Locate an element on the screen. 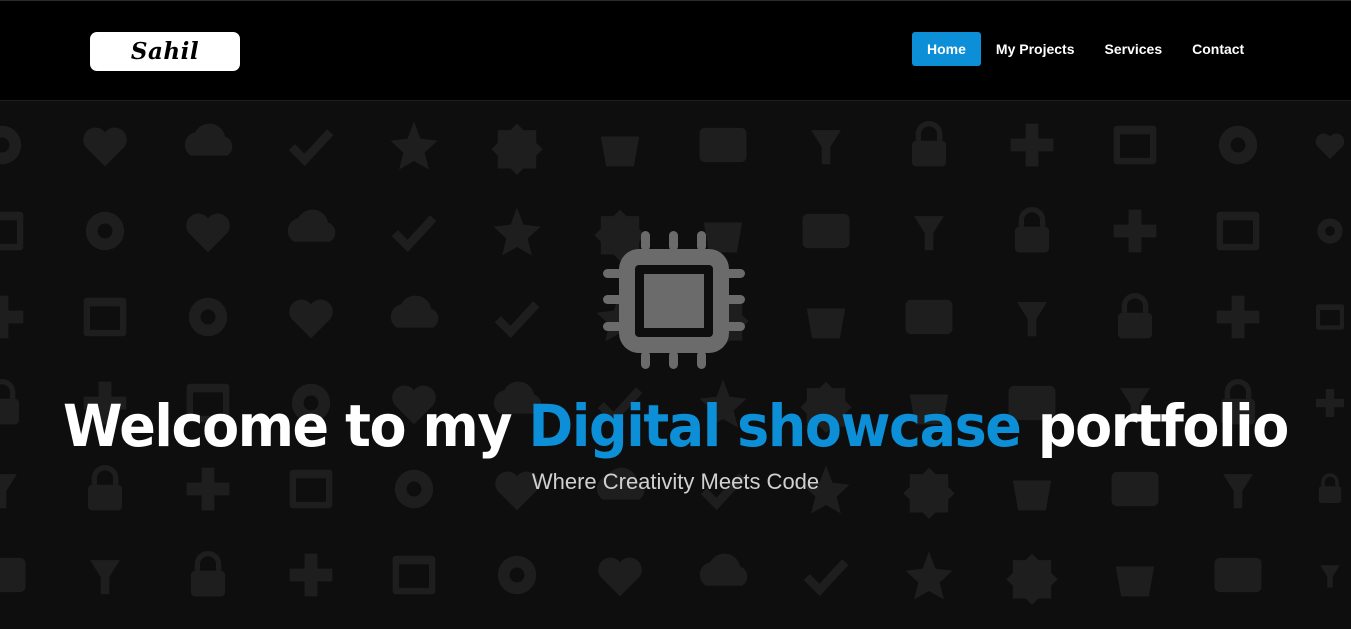 This screenshot has height=629, width=1351. microphone-icon is located at coordinates (1032, 319).